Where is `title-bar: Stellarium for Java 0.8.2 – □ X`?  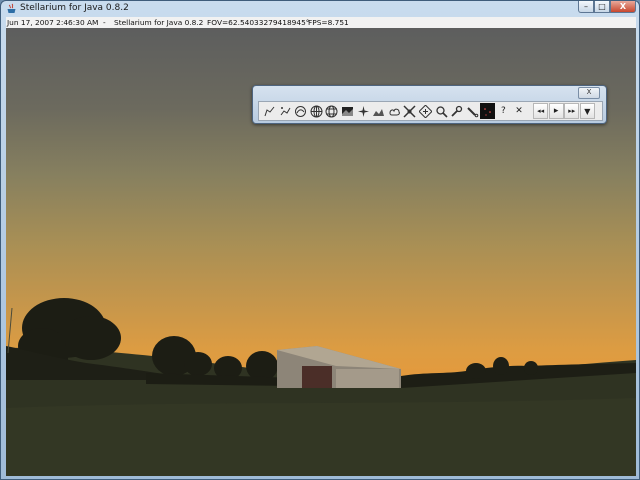
title-bar: Stellarium for Java 0.8.2 – □ X is located at coordinates (320, 9).